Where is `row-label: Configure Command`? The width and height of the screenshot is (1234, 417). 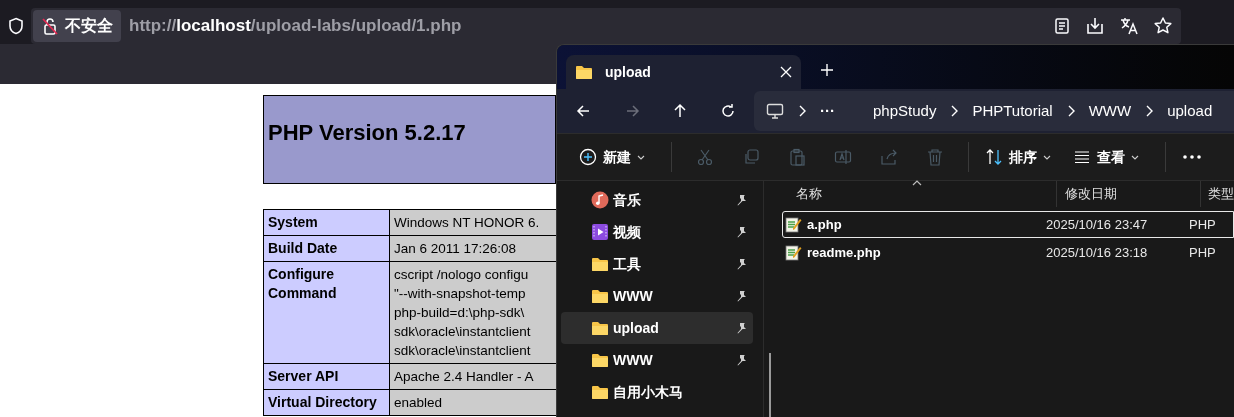
row-label: Configure Command is located at coordinates (326, 312).